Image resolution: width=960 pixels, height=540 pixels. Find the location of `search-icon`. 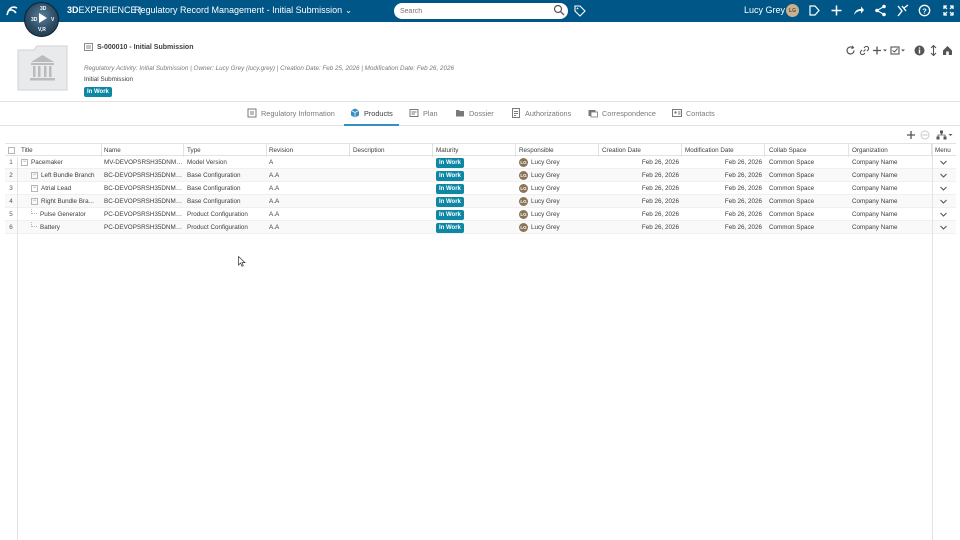

search-icon is located at coordinates (559, 10).